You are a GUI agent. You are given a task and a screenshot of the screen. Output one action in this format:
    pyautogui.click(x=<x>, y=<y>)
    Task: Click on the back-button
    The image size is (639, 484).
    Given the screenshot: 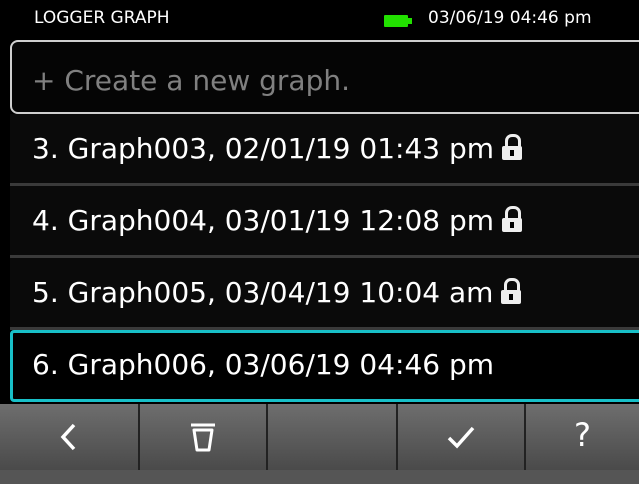 What is the action you would take?
    pyautogui.click(x=70, y=437)
    